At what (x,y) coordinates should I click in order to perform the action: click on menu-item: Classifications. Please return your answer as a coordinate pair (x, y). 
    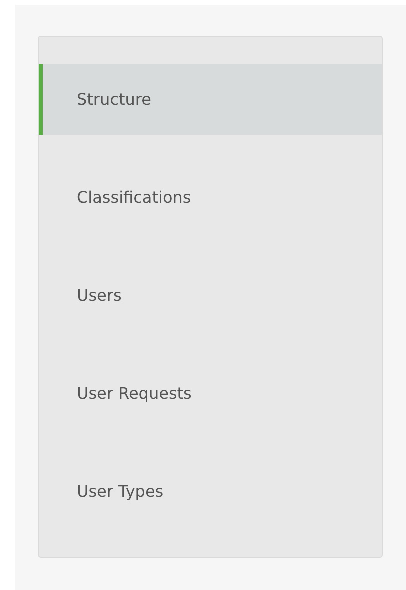
    Looking at the image, I should click on (210, 197).